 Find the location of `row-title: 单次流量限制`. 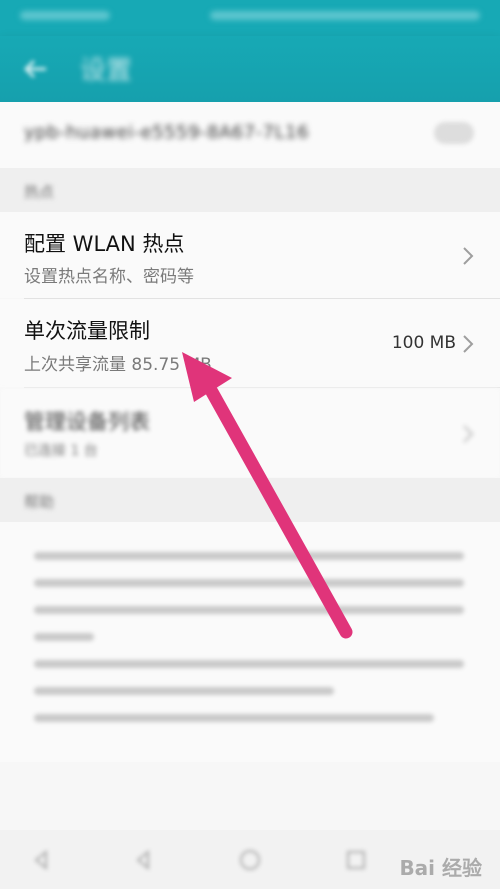

row-title: 单次流量限制 is located at coordinates (87, 331).